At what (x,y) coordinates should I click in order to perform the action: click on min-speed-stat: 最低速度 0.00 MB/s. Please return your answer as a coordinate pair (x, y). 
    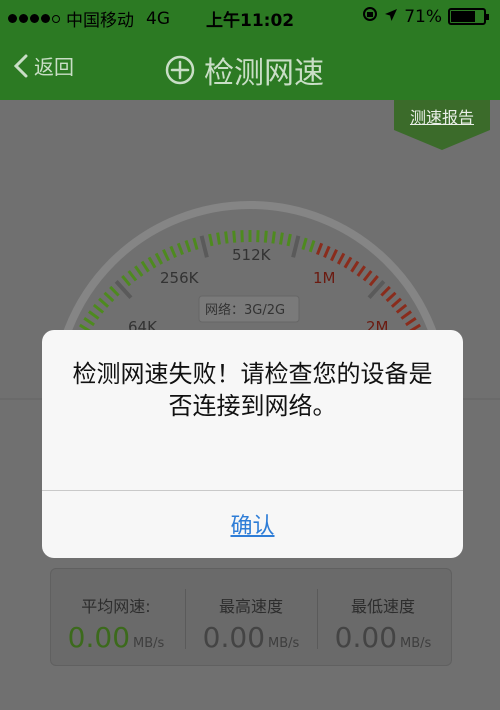
    Looking at the image, I should click on (383, 617).